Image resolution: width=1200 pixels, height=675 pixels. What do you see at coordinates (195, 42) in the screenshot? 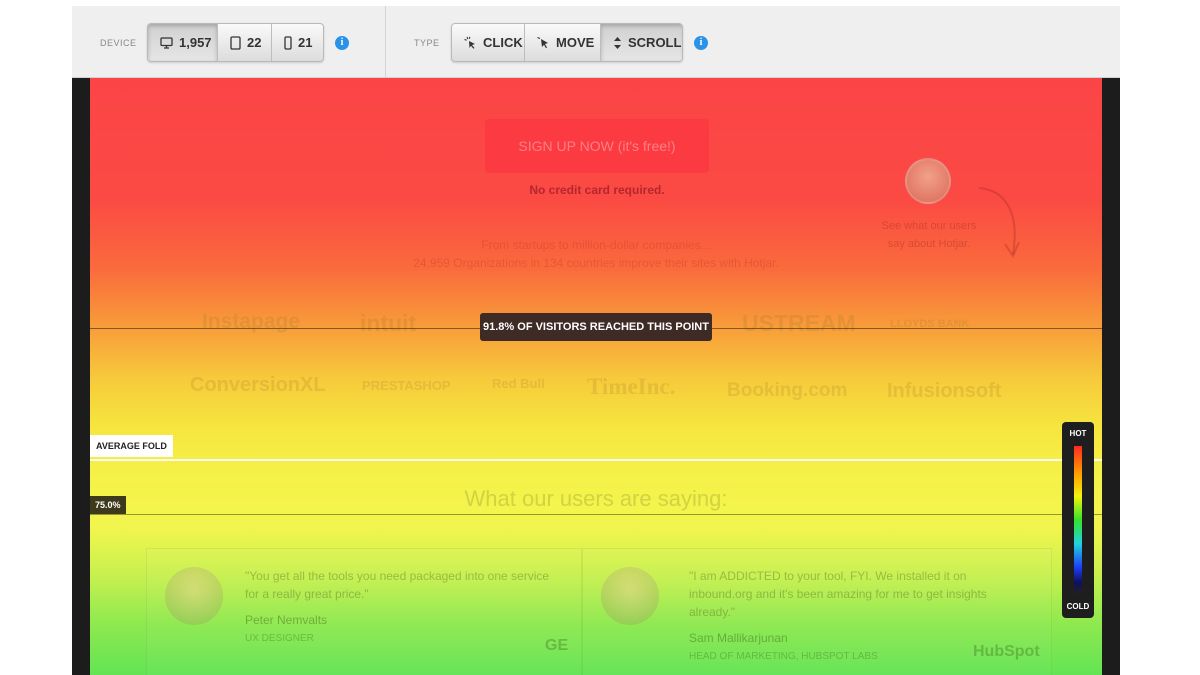
I see `device-desktop-count: 1,957` at bounding box center [195, 42].